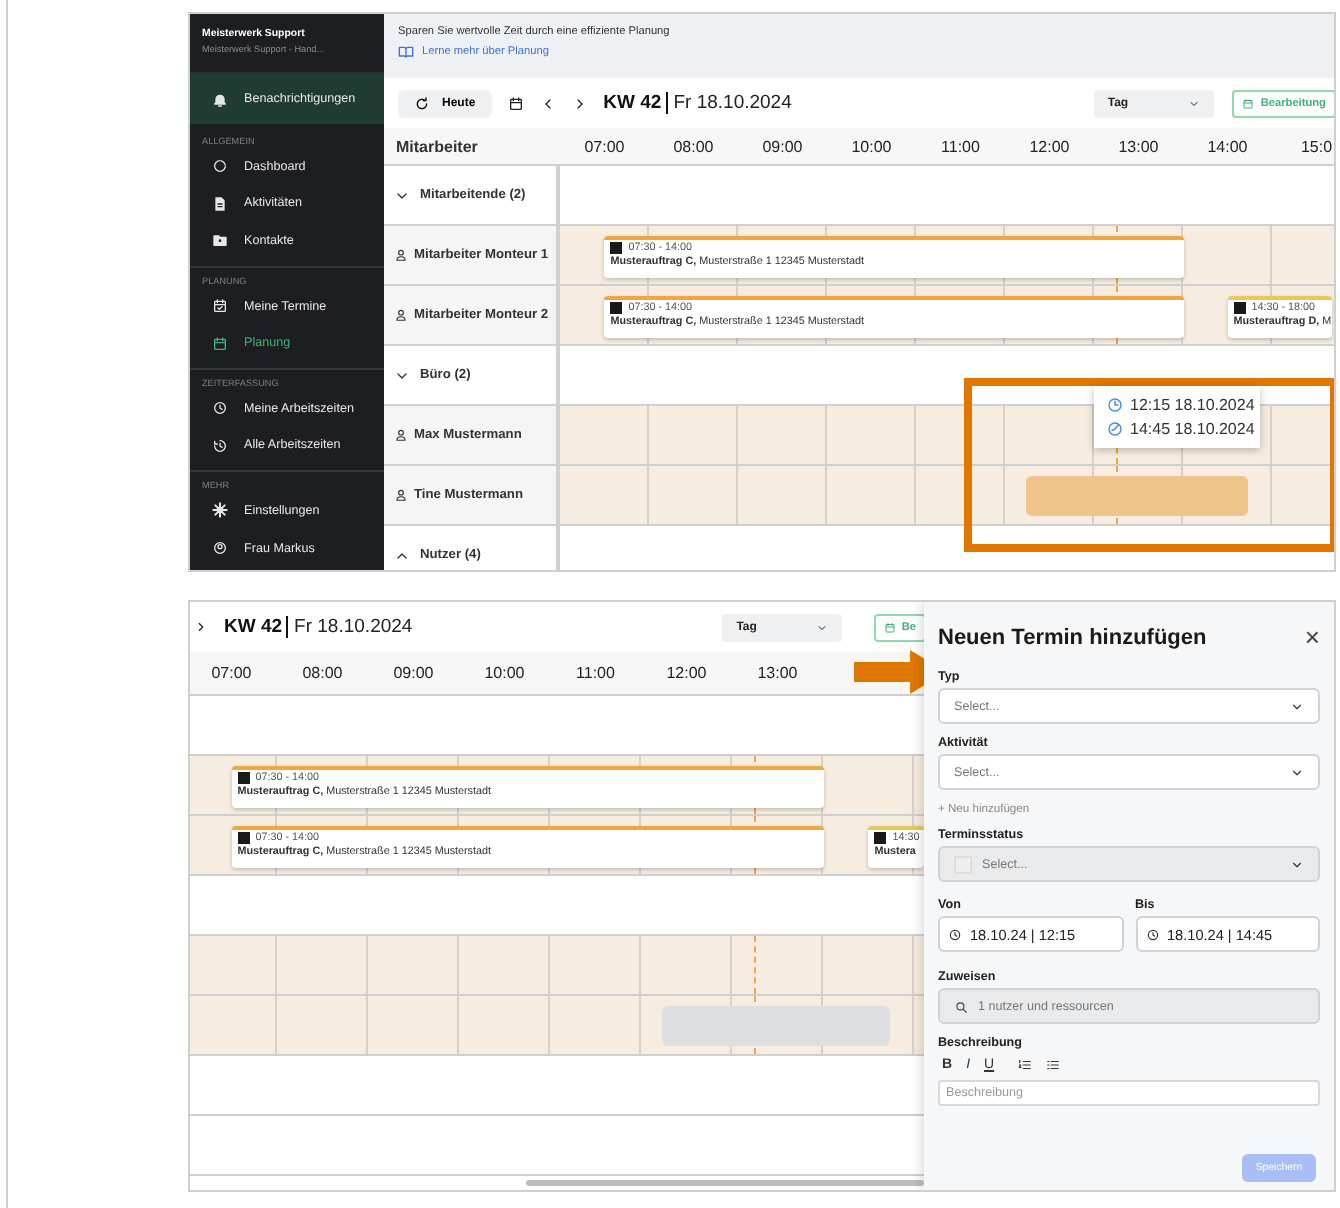  What do you see at coordinates (1312, 637) in the screenshot?
I see `close-button: ×` at bounding box center [1312, 637].